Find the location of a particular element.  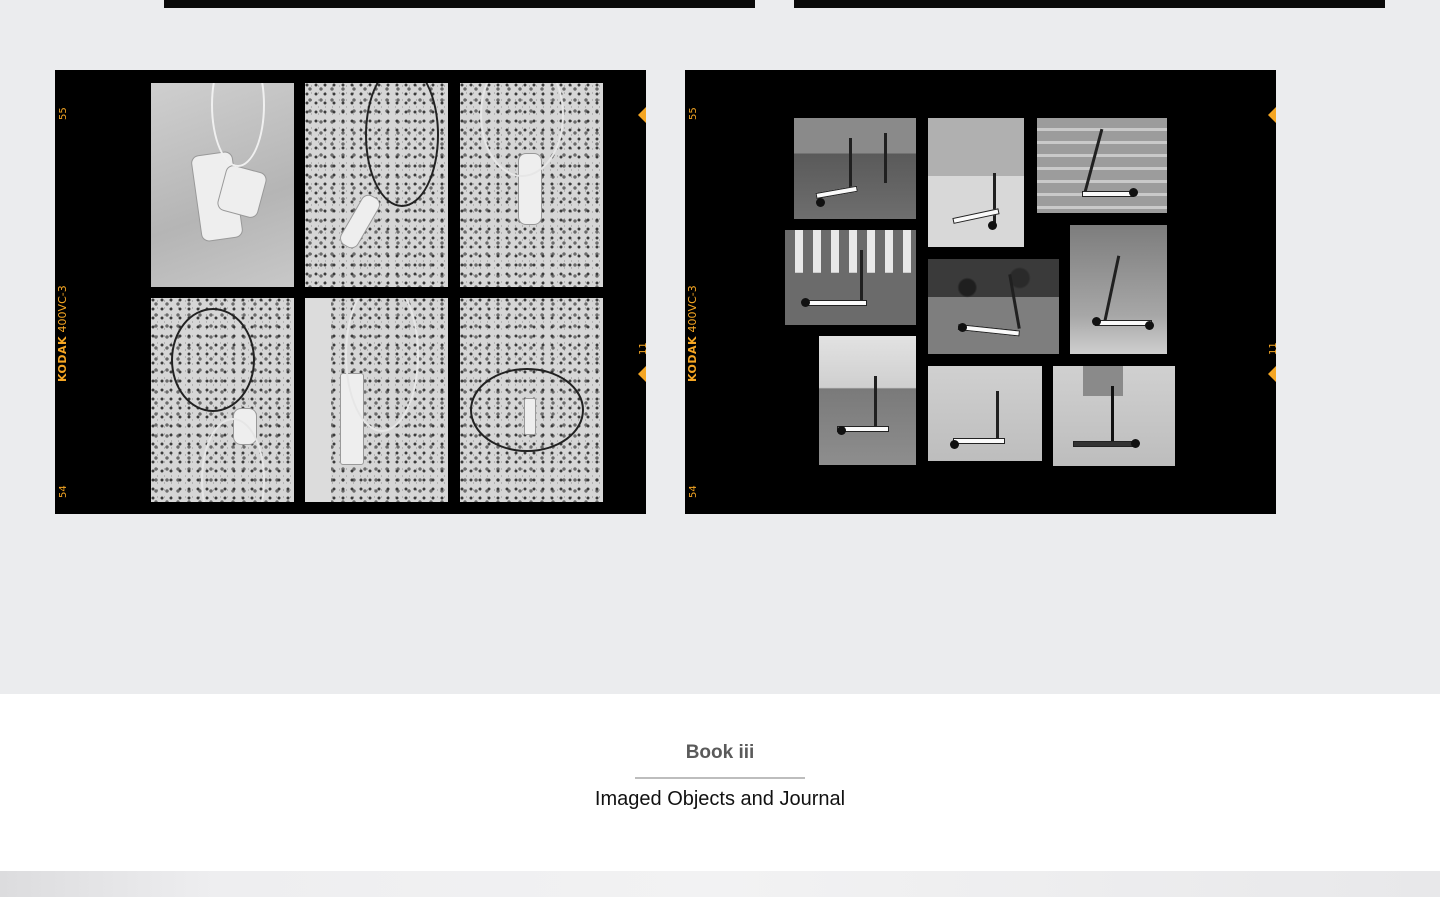

tree-trunk is located at coordinates (1103, 381).